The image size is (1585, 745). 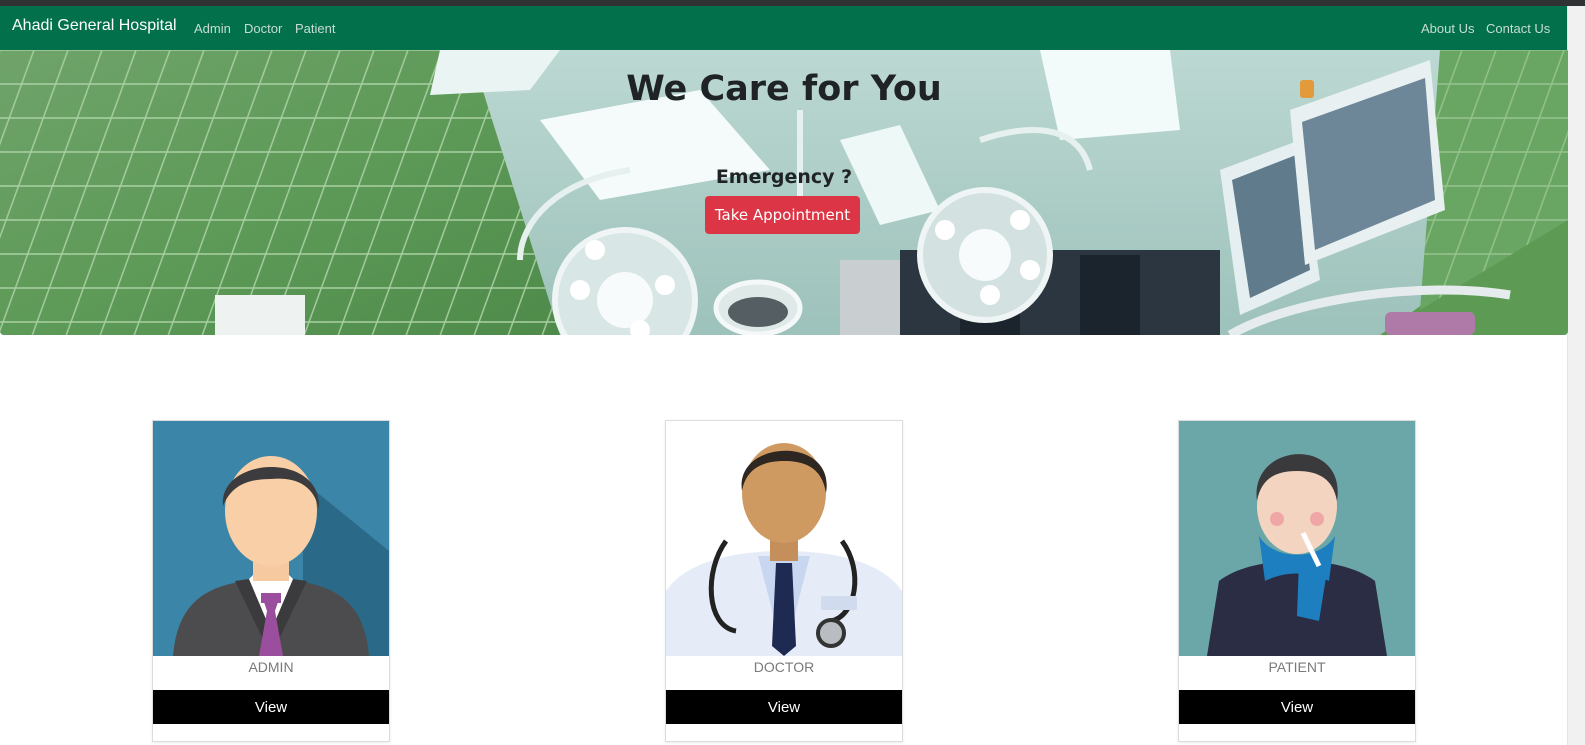 What do you see at coordinates (784, 707) in the screenshot?
I see `doctor-view-button: View` at bounding box center [784, 707].